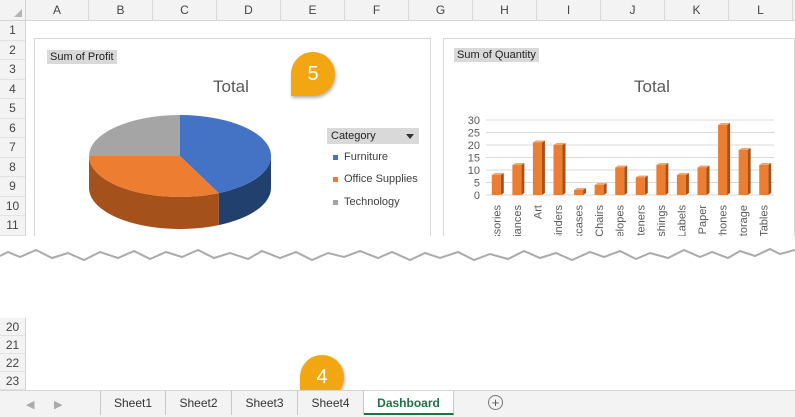 Image resolution: width=795 pixels, height=417 pixels. Describe the element at coordinates (12, 109) in the screenshot. I see `row-header-5: 5` at that location.